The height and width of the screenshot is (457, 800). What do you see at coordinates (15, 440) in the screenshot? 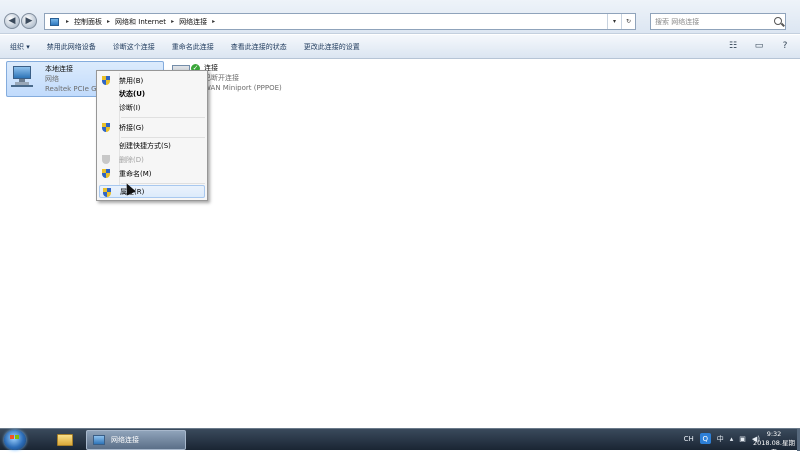
I see `start-button` at bounding box center [15, 440].